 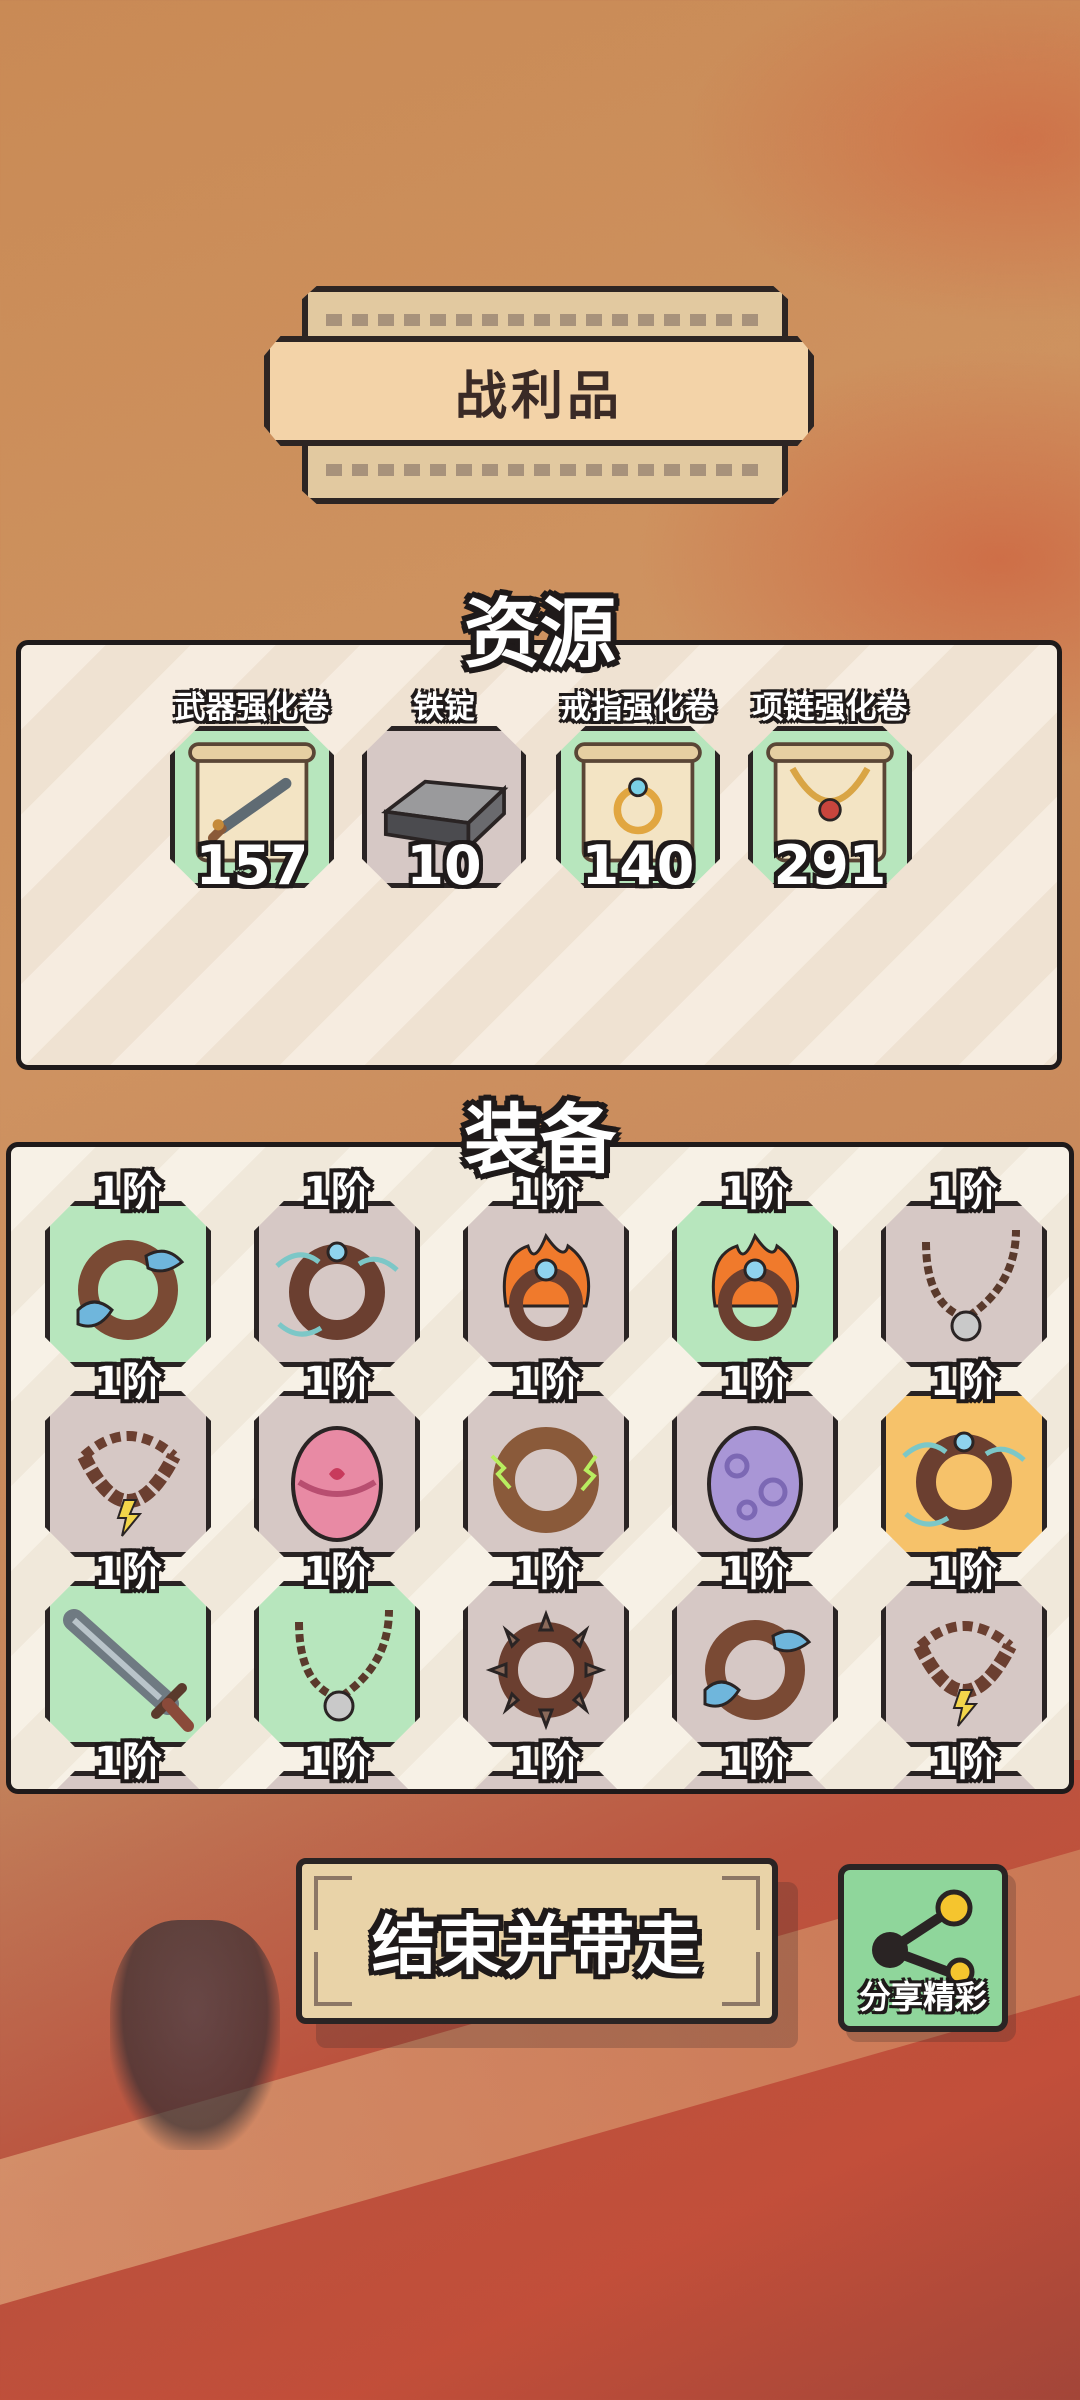 What do you see at coordinates (540, 633) in the screenshot?
I see `resources-heading: 资源` at bounding box center [540, 633].